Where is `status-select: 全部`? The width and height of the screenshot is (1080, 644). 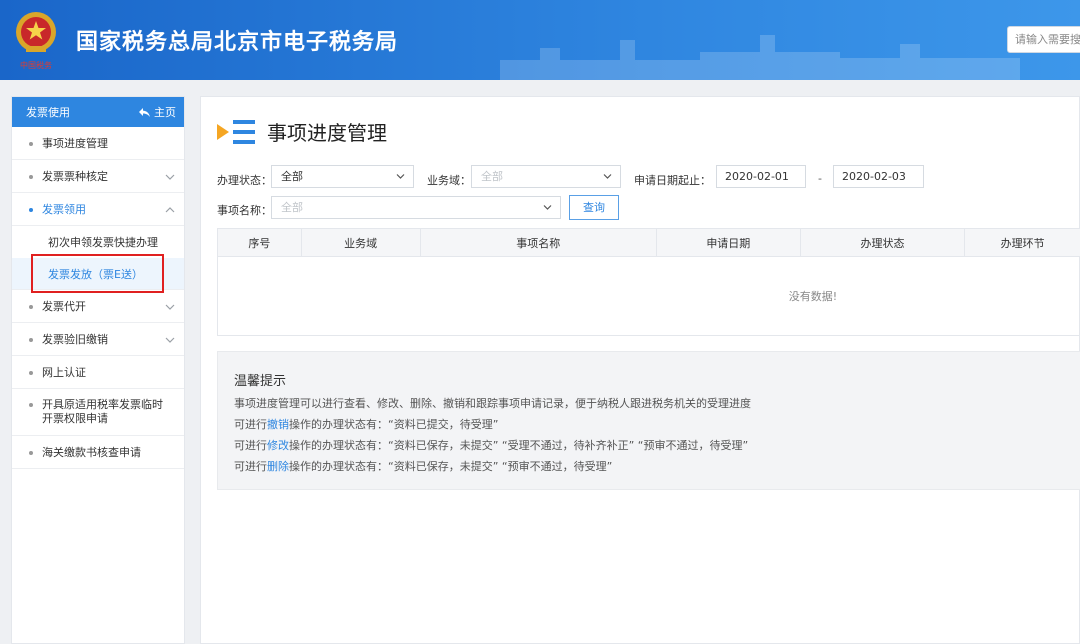
status-select: 全部 is located at coordinates (342, 176).